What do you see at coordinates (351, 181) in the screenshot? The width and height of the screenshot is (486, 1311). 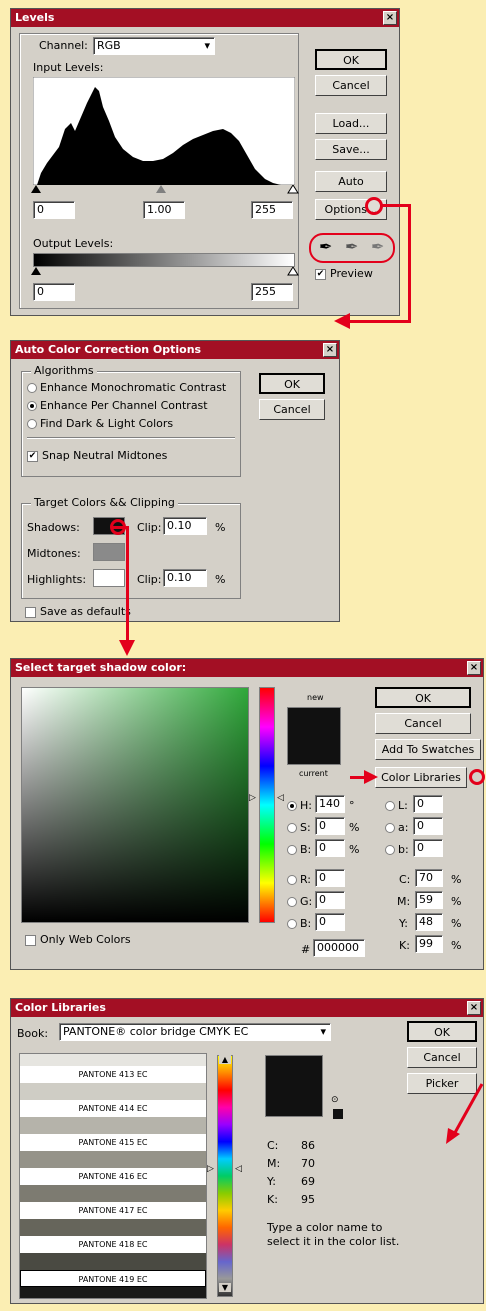 I see `auto-button: Auto` at bounding box center [351, 181].